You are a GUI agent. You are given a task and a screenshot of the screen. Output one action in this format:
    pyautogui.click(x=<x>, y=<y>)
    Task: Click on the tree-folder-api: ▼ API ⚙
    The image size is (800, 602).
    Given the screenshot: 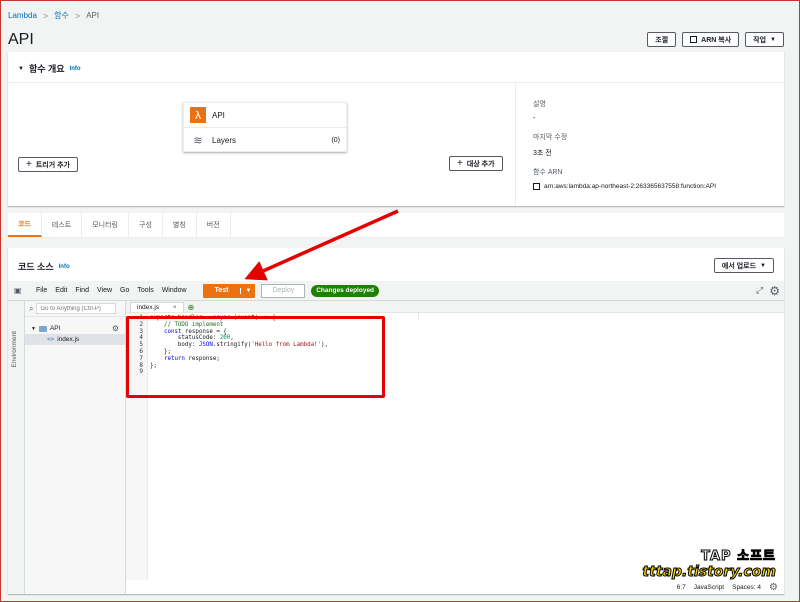 What is the action you would take?
    pyautogui.click(x=75, y=328)
    